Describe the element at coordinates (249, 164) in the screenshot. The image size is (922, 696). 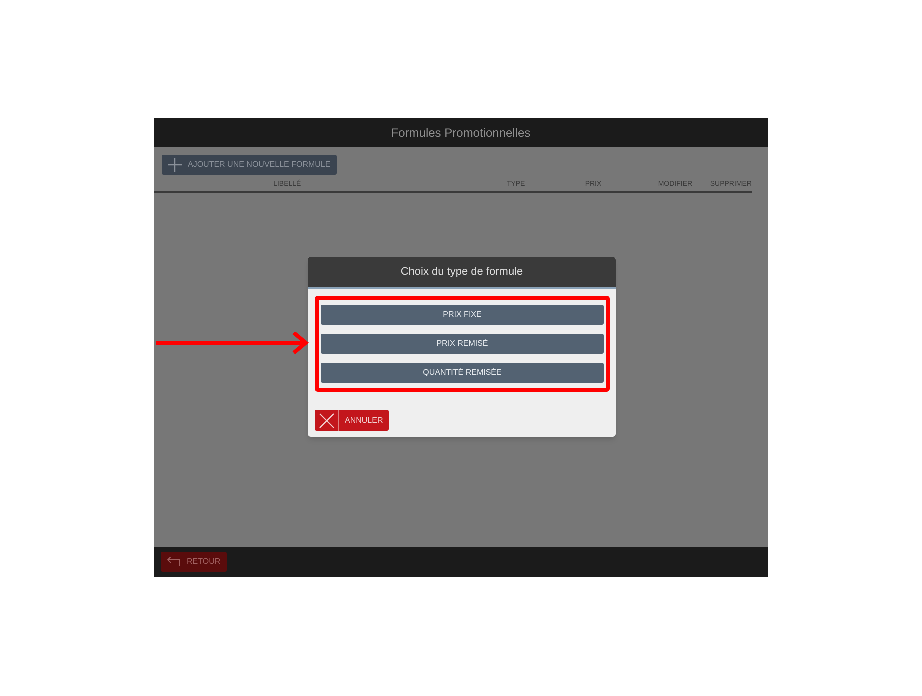
I see `add-formula-button: AJOUTER UNE NOUVELLE FORMULE` at that location.